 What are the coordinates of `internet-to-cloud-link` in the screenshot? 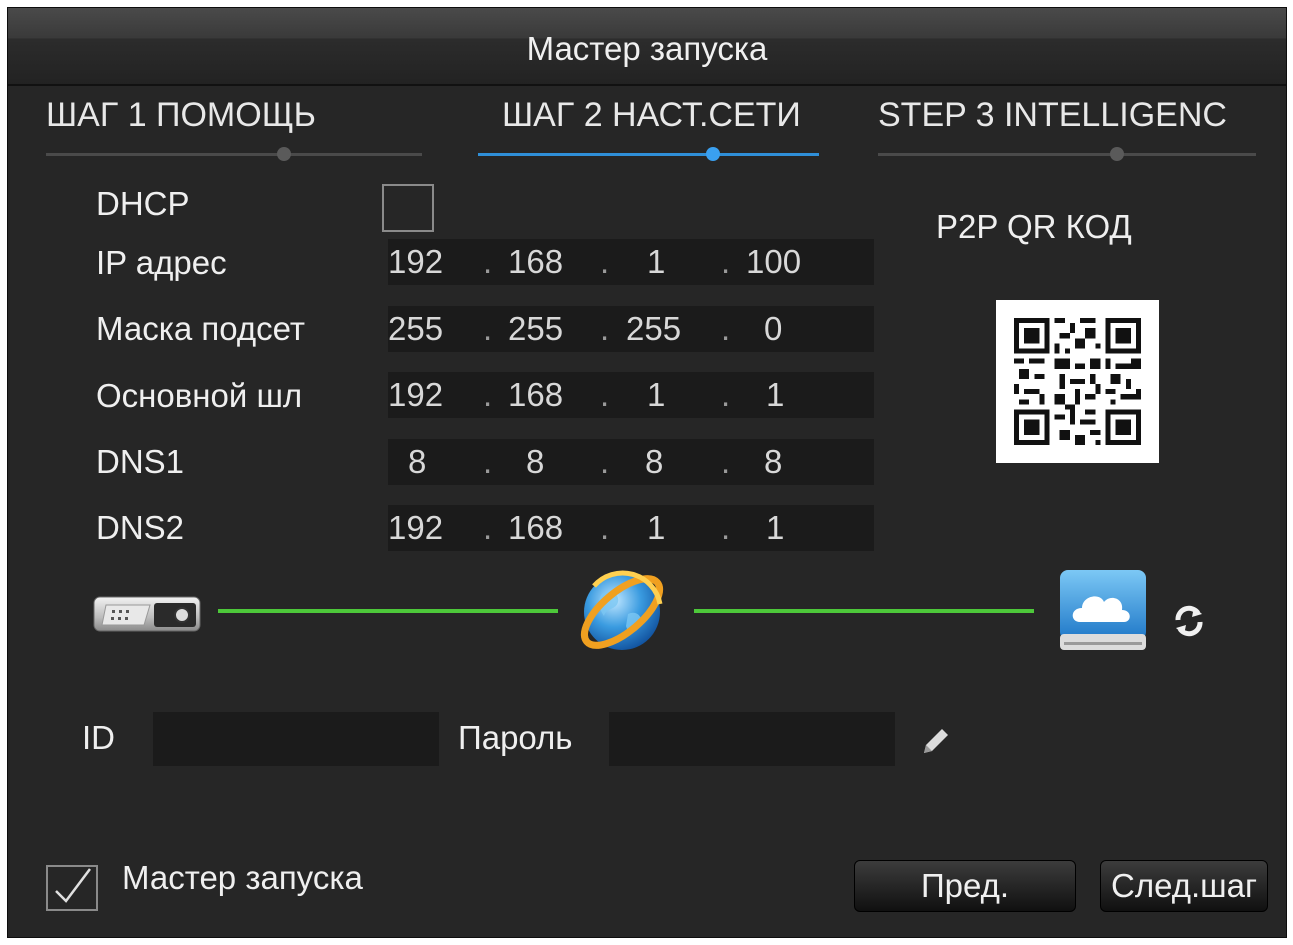 It's located at (864, 611).